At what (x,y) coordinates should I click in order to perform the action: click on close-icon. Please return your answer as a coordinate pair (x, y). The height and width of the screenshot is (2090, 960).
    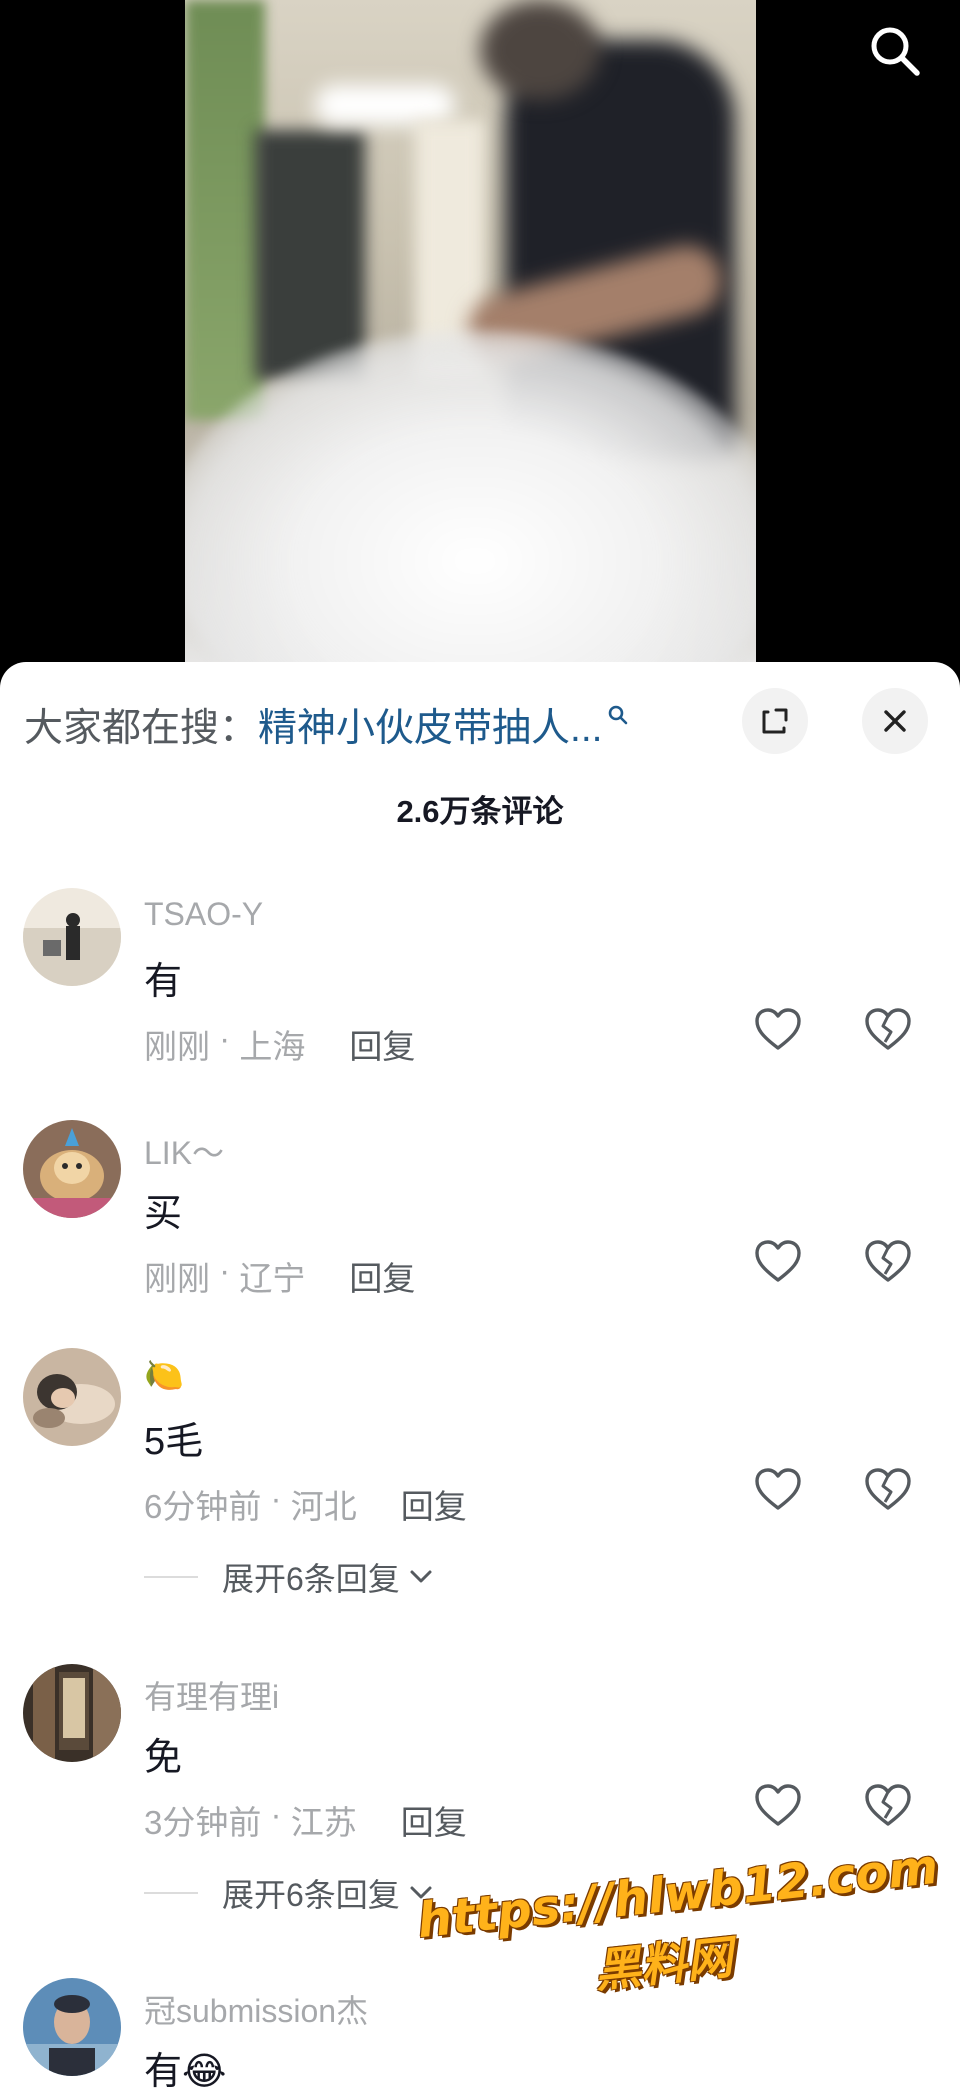
    Looking at the image, I should click on (895, 721).